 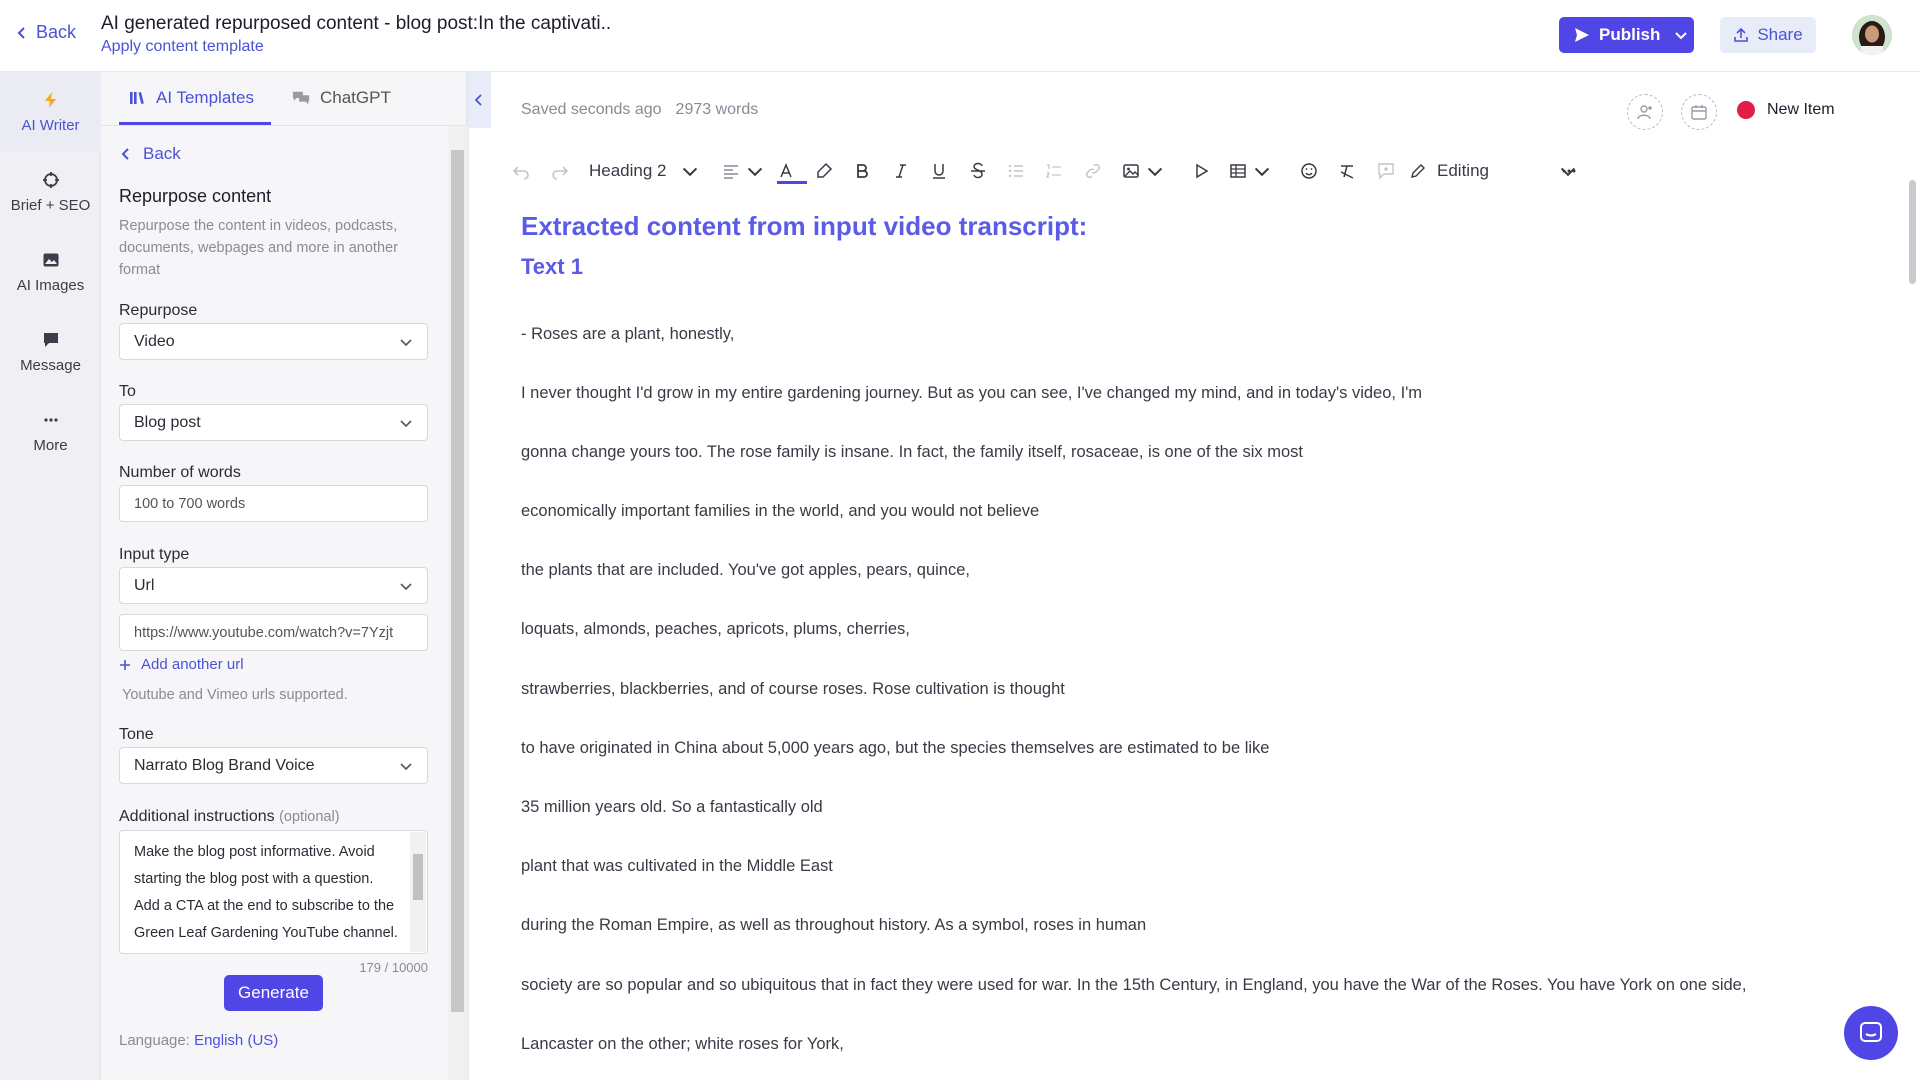 I want to click on word-count: 2973 words, so click(x=717, y=109).